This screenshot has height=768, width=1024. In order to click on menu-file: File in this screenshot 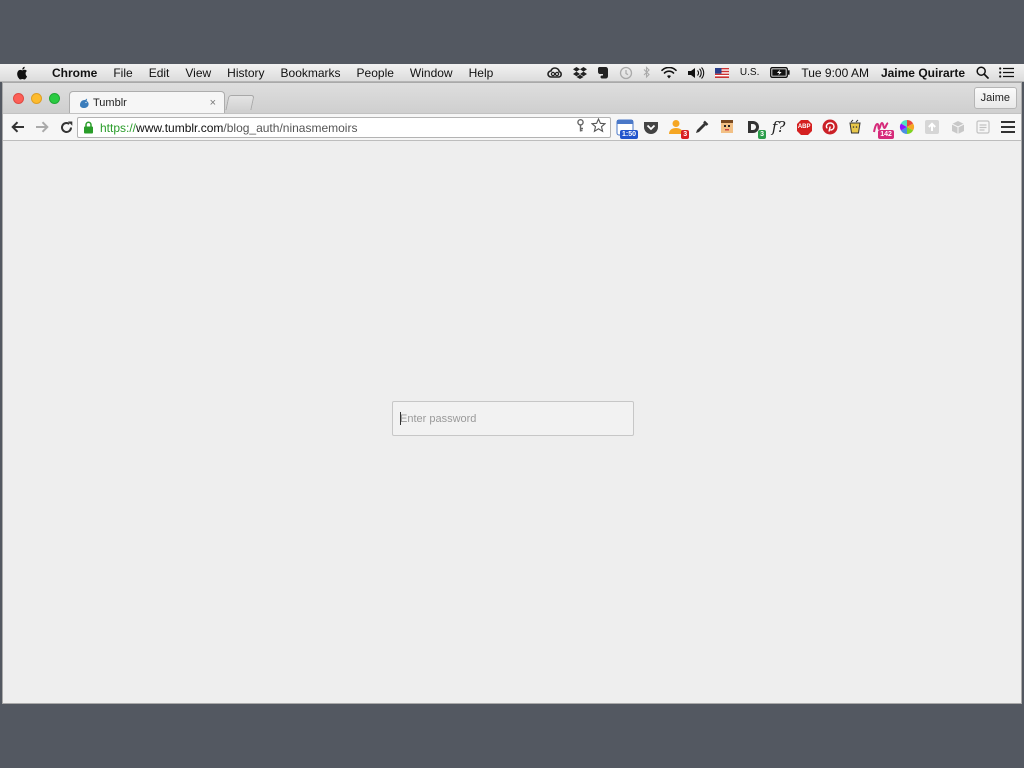, I will do `click(122, 73)`.